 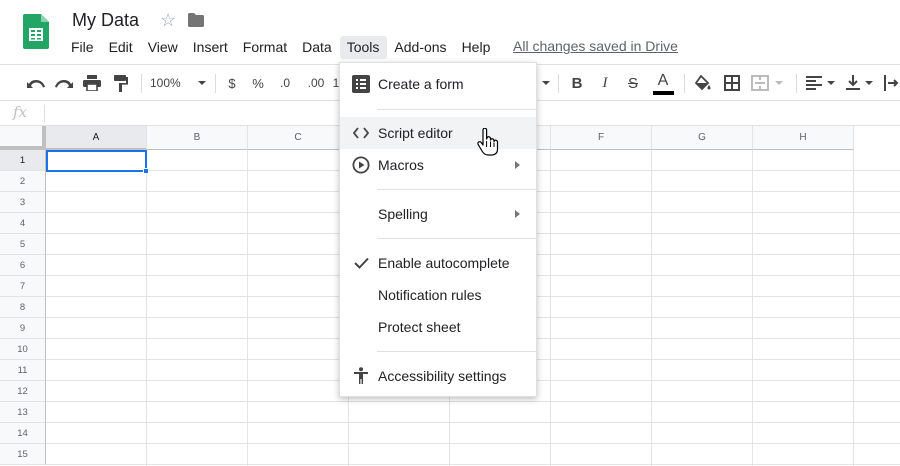 I want to click on horizontal-align-icon, so click(x=821, y=83).